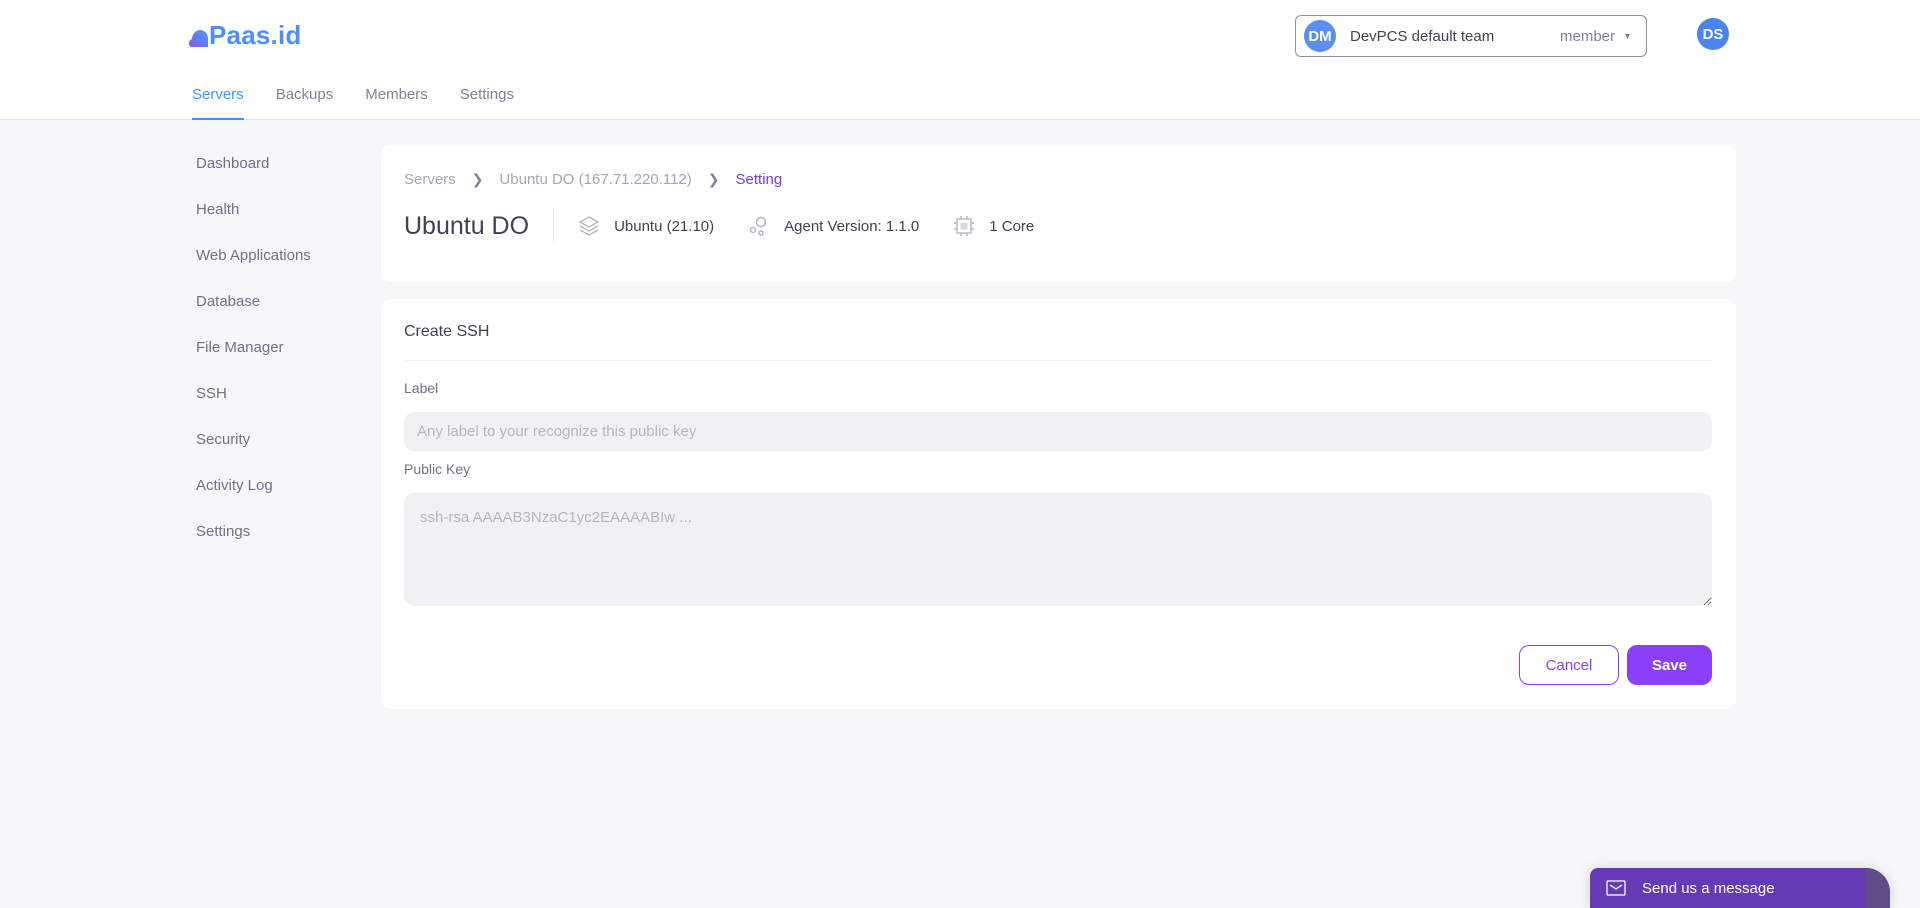 The image size is (1920, 908). I want to click on os-info: Ubuntu (21.10), so click(646, 226).